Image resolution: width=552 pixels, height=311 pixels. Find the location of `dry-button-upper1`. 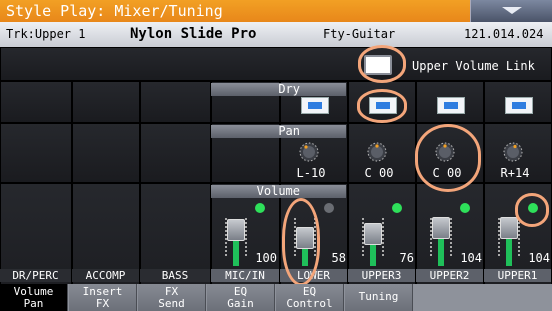

dry-button-upper1 is located at coordinates (519, 105).